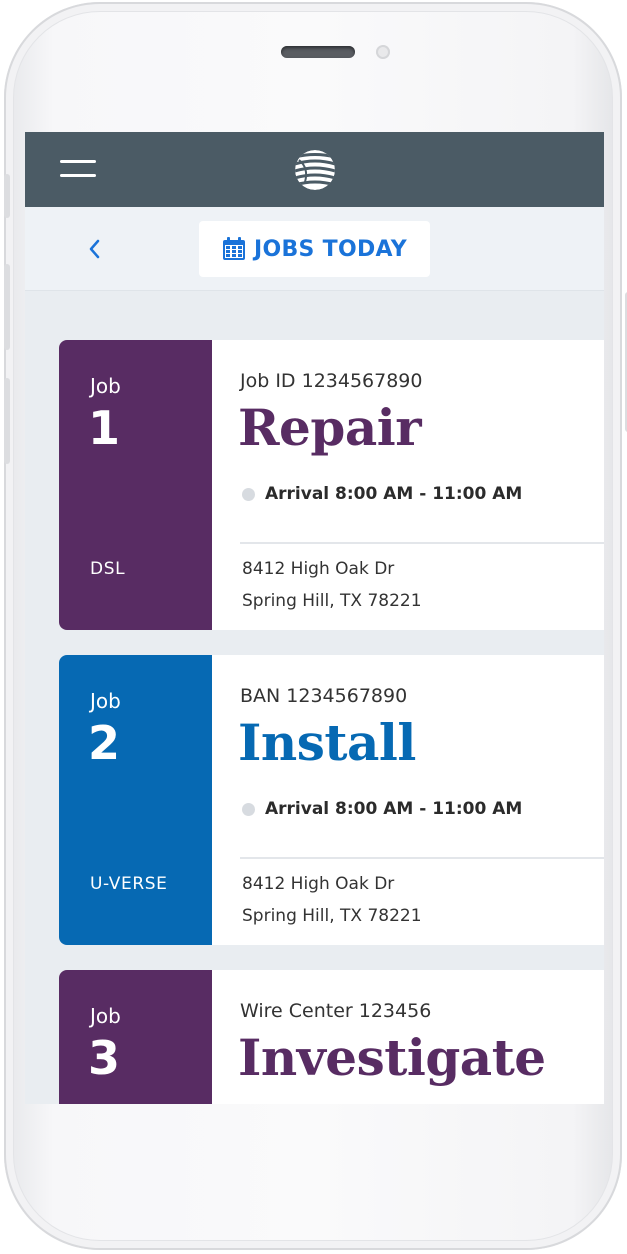 The width and height of the screenshot is (627, 1254). Describe the element at coordinates (108, 569) in the screenshot. I see `service-type: DSL` at that location.